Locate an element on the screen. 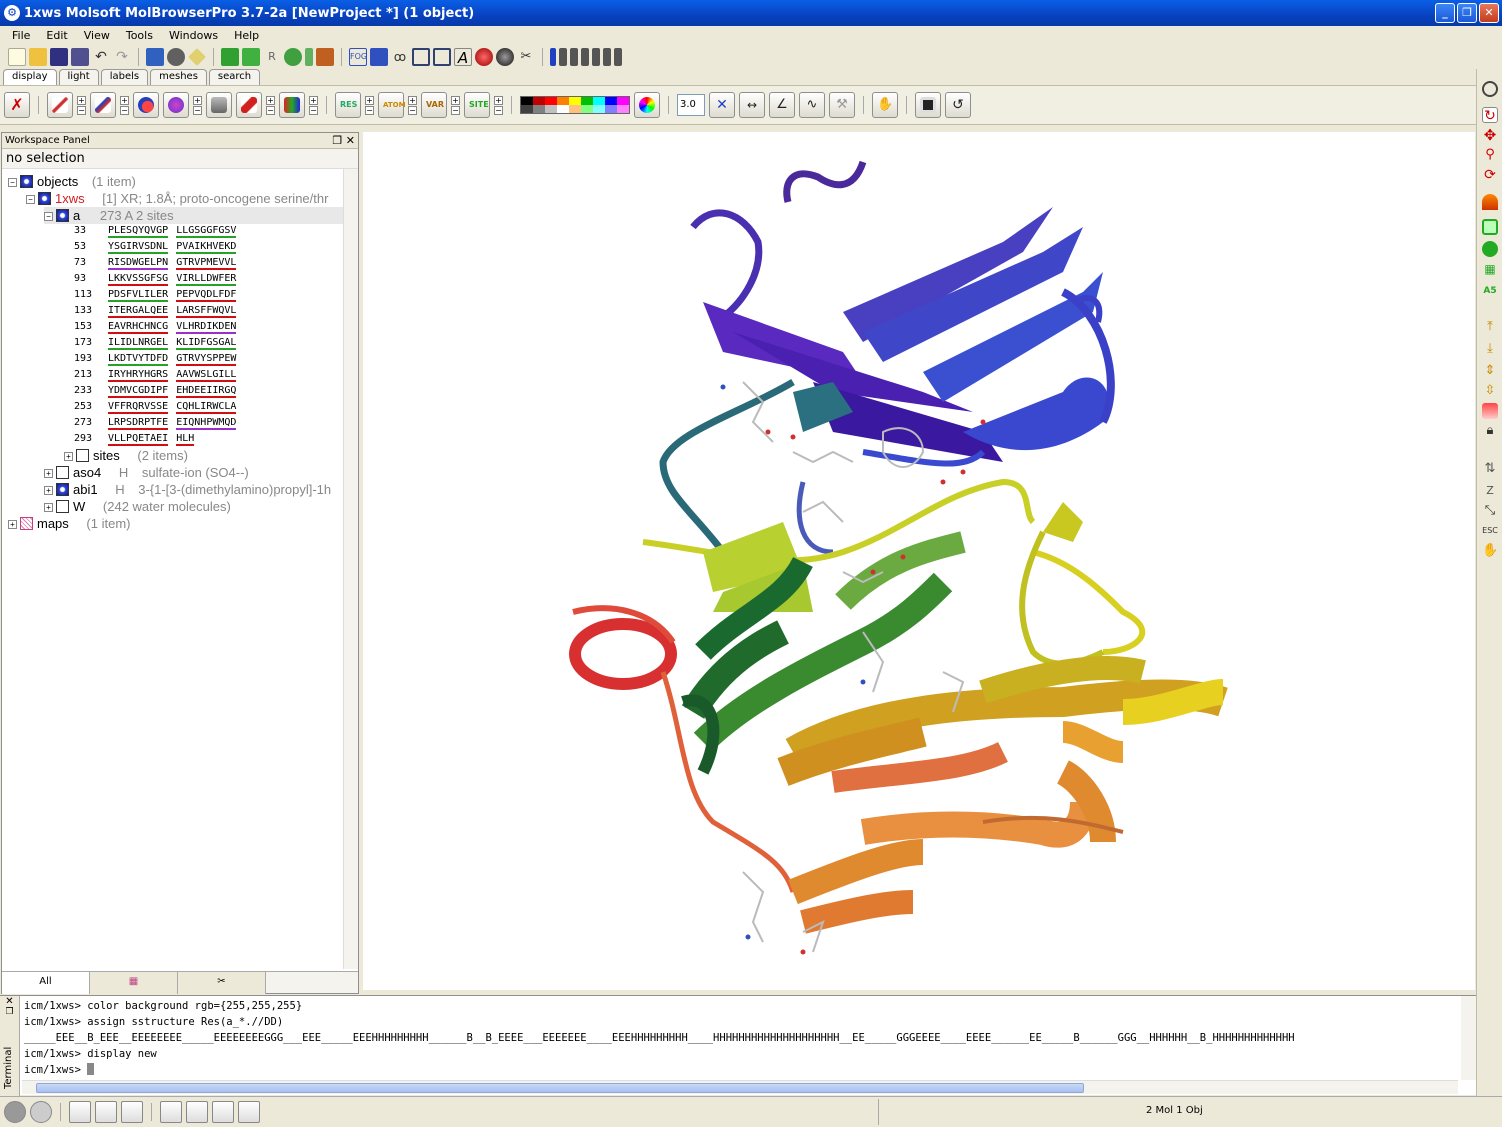 The image size is (1502, 1127). pdb-icon is located at coordinates (155, 57).